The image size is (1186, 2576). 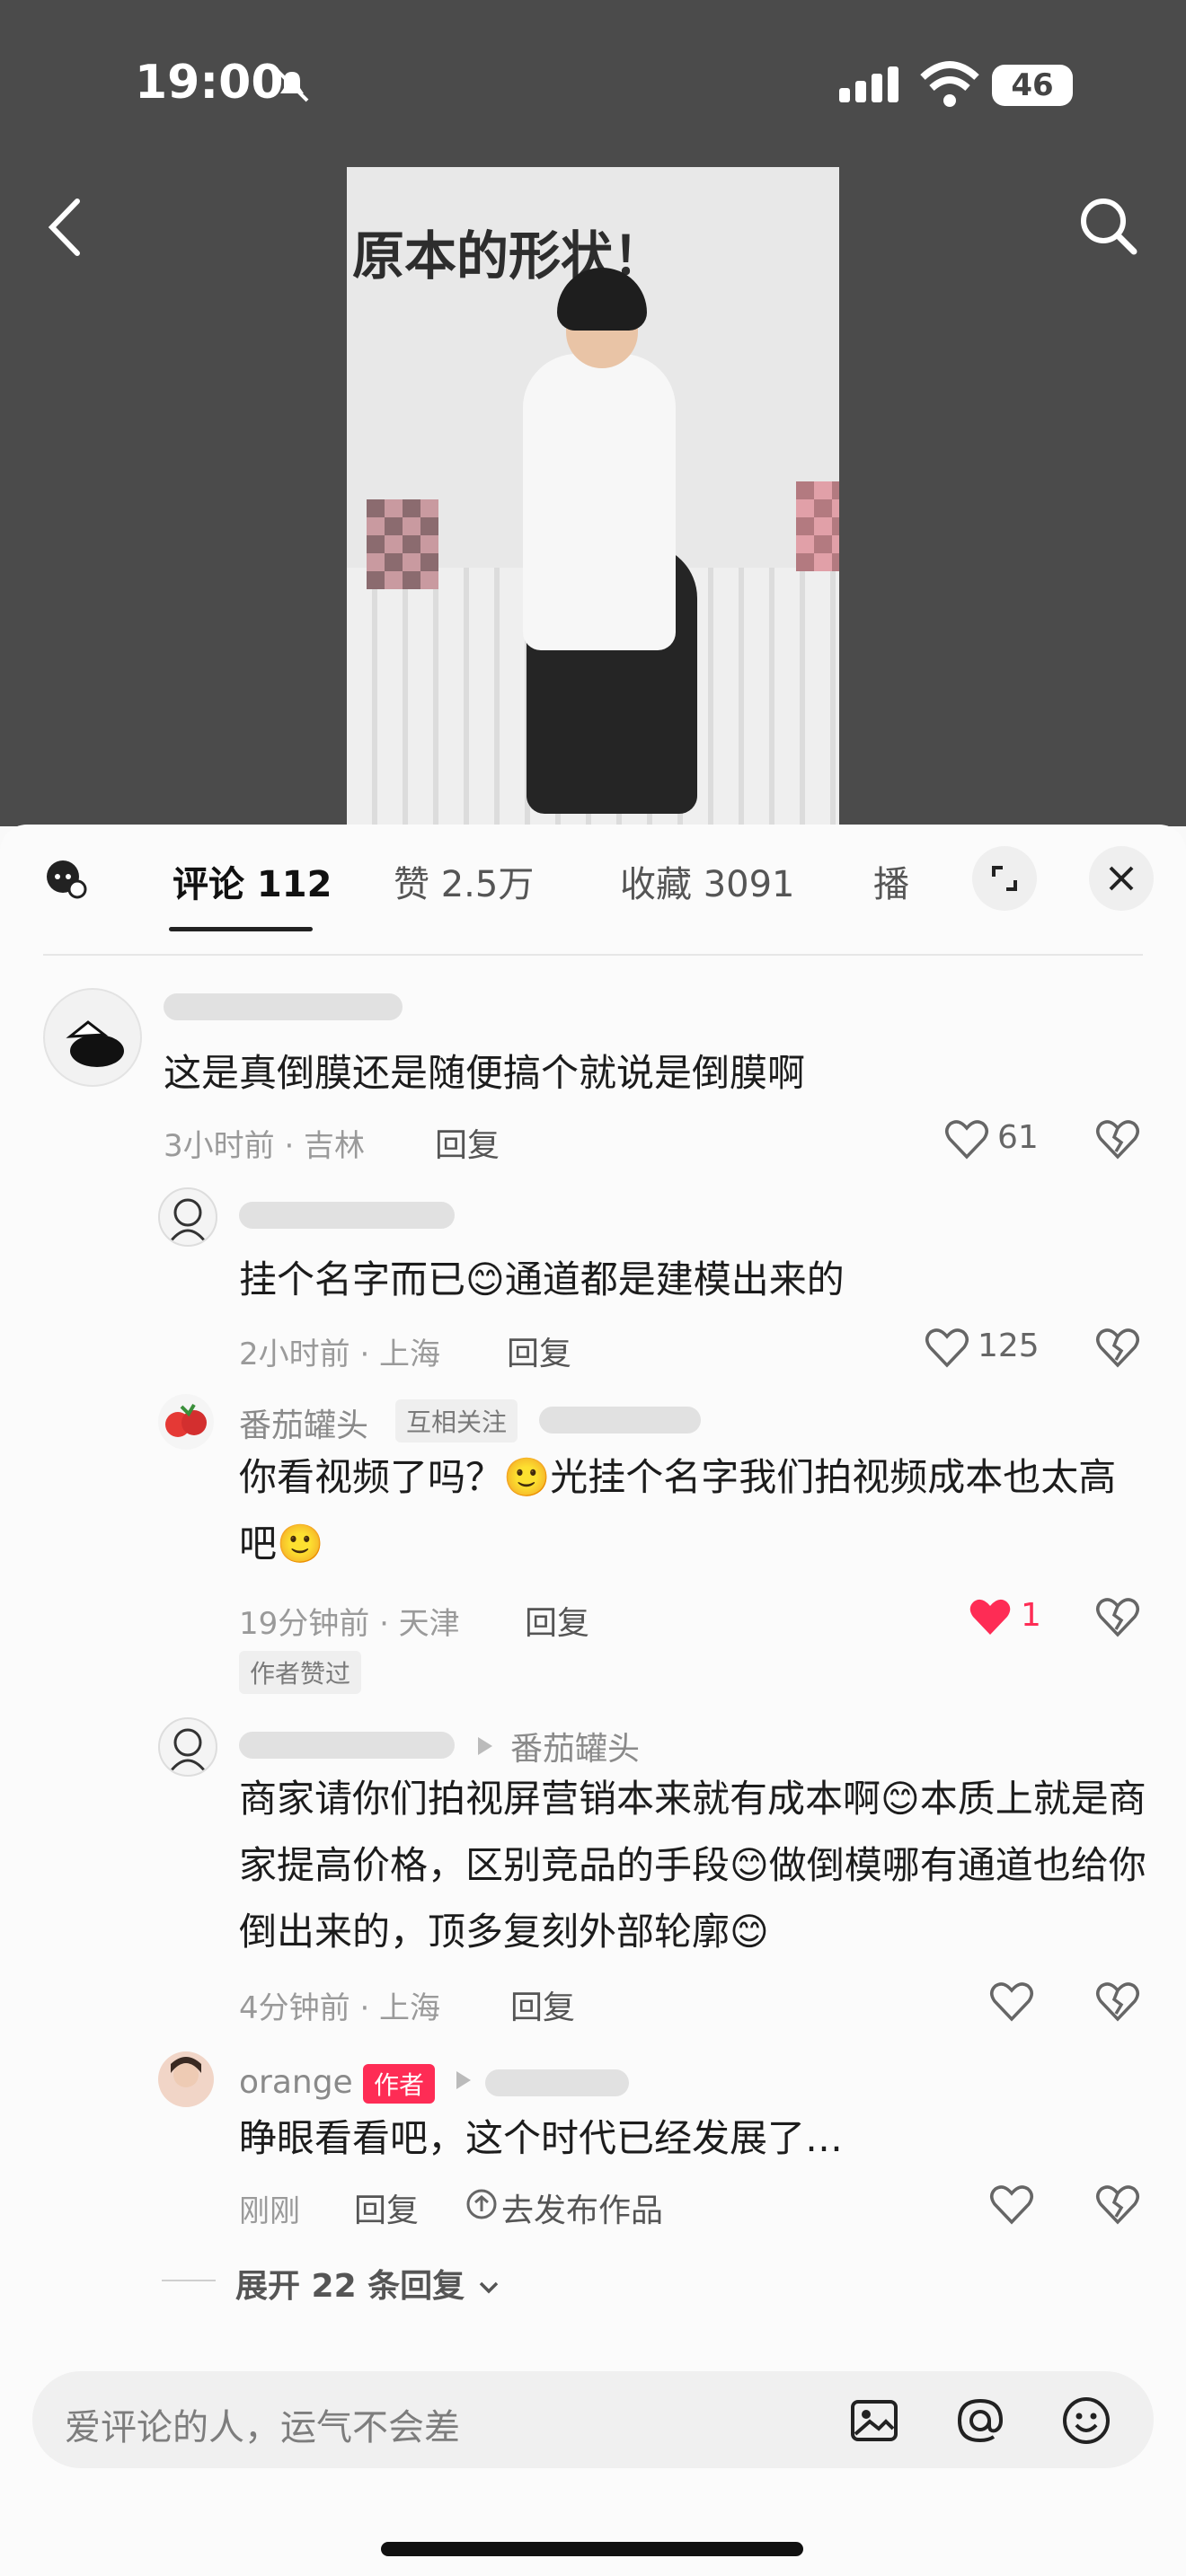 What do you see at coordinates (340, 2008) in the screenshot?
I see `comment-meta: 4分钟前 · 上海` at bounding box center [340, 2008].